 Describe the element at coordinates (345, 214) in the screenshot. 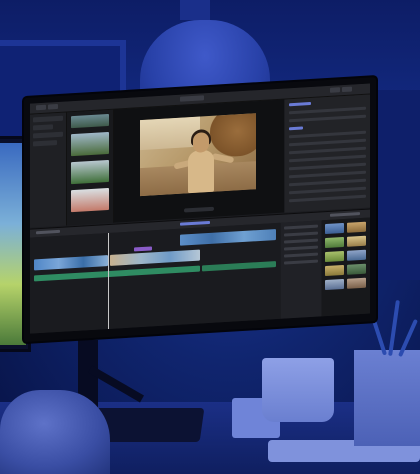

I see `timeline-control` at that location.